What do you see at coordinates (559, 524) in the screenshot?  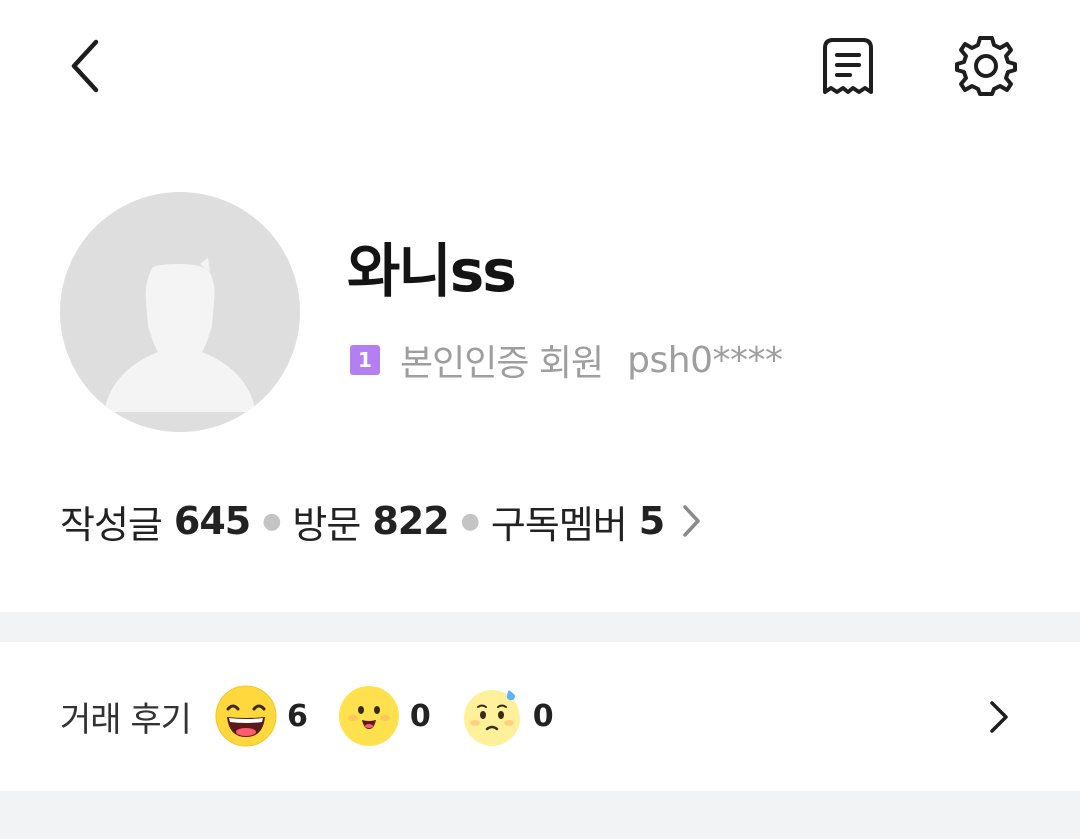 I see `subscribers-label: 구독멤버` at bounding box center [559, 524].